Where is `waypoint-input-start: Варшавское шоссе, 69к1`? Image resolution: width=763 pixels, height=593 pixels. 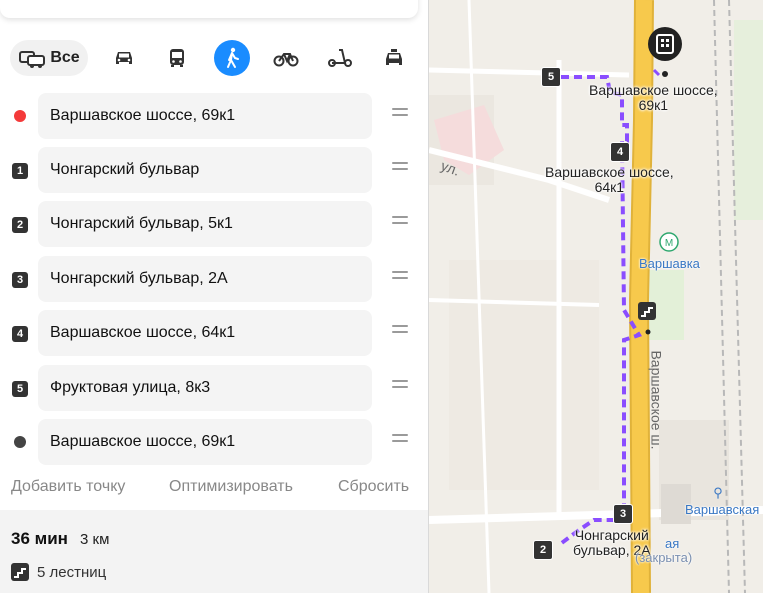
waypoint-input-start: Варшавское шоссе, 69к1 is located at coordinates (205, 116).